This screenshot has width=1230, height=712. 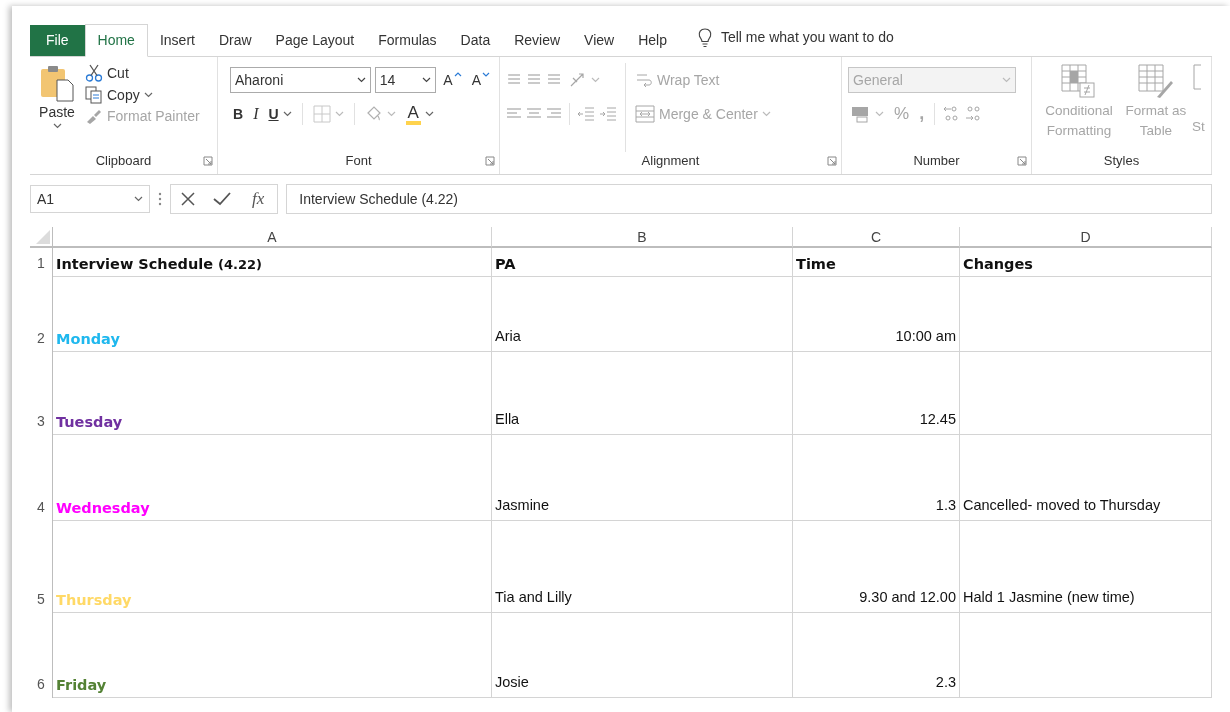 What do you see at coordinates (749, 199) in the screenshot?
I see `formula-field: Interview Schedule (4.22)` at bounding box center [749, 199].